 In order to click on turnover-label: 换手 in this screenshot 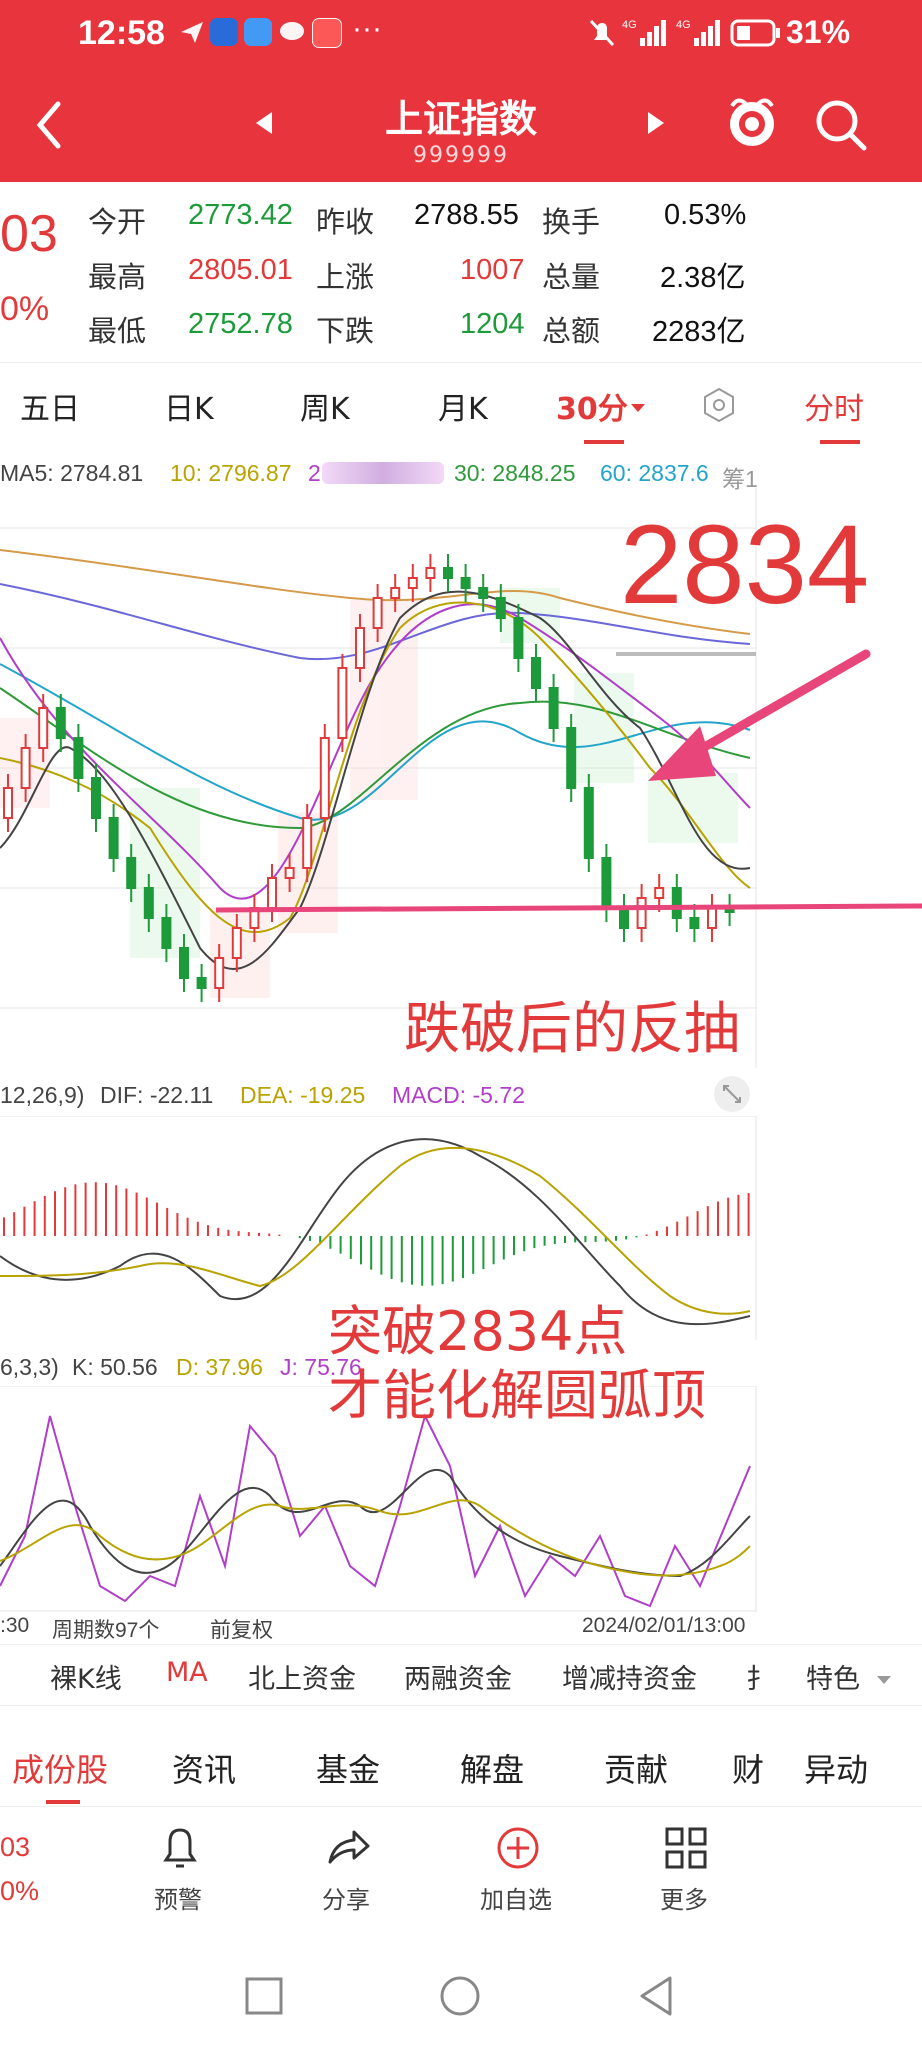, I will do `click(571, 222)`.